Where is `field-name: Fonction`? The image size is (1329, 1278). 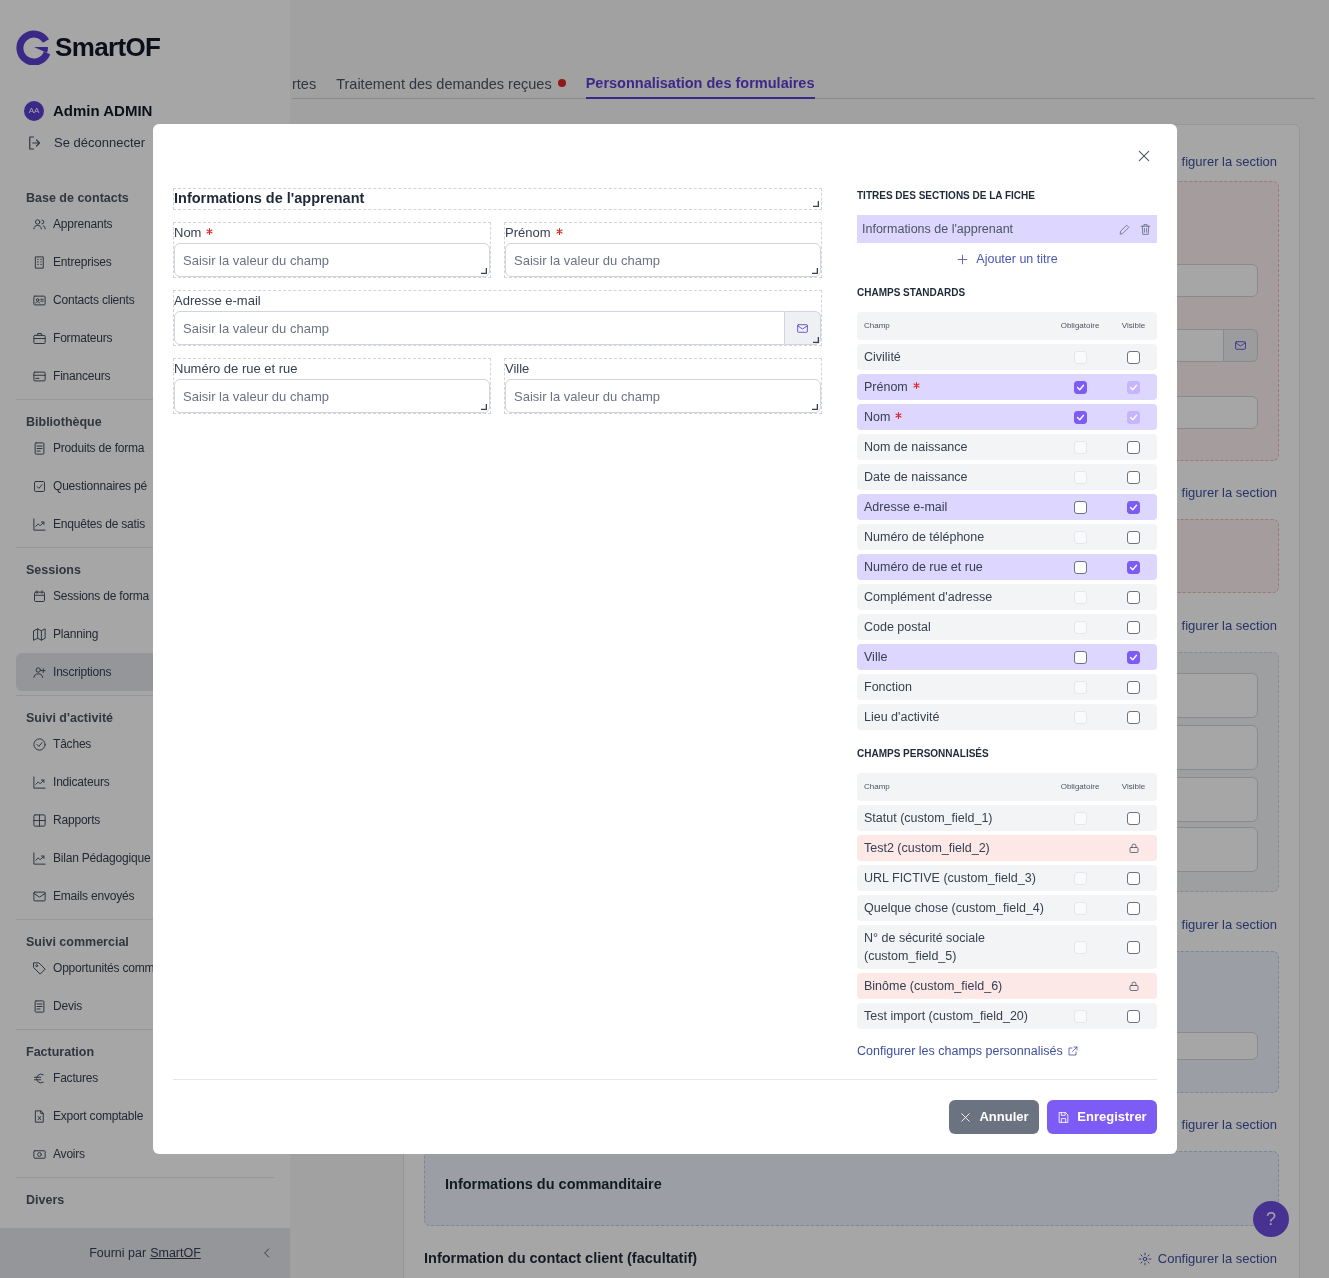 field-name: Fonction is located at coordinates (888, 687).